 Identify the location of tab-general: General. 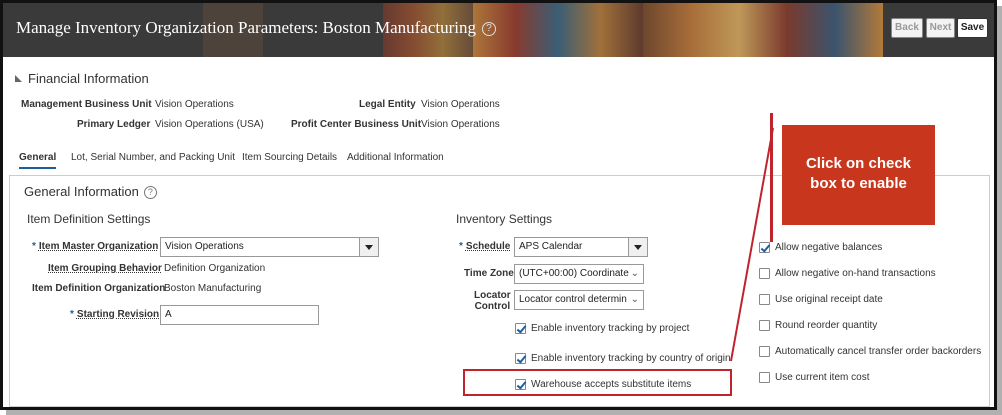
(38, 160).